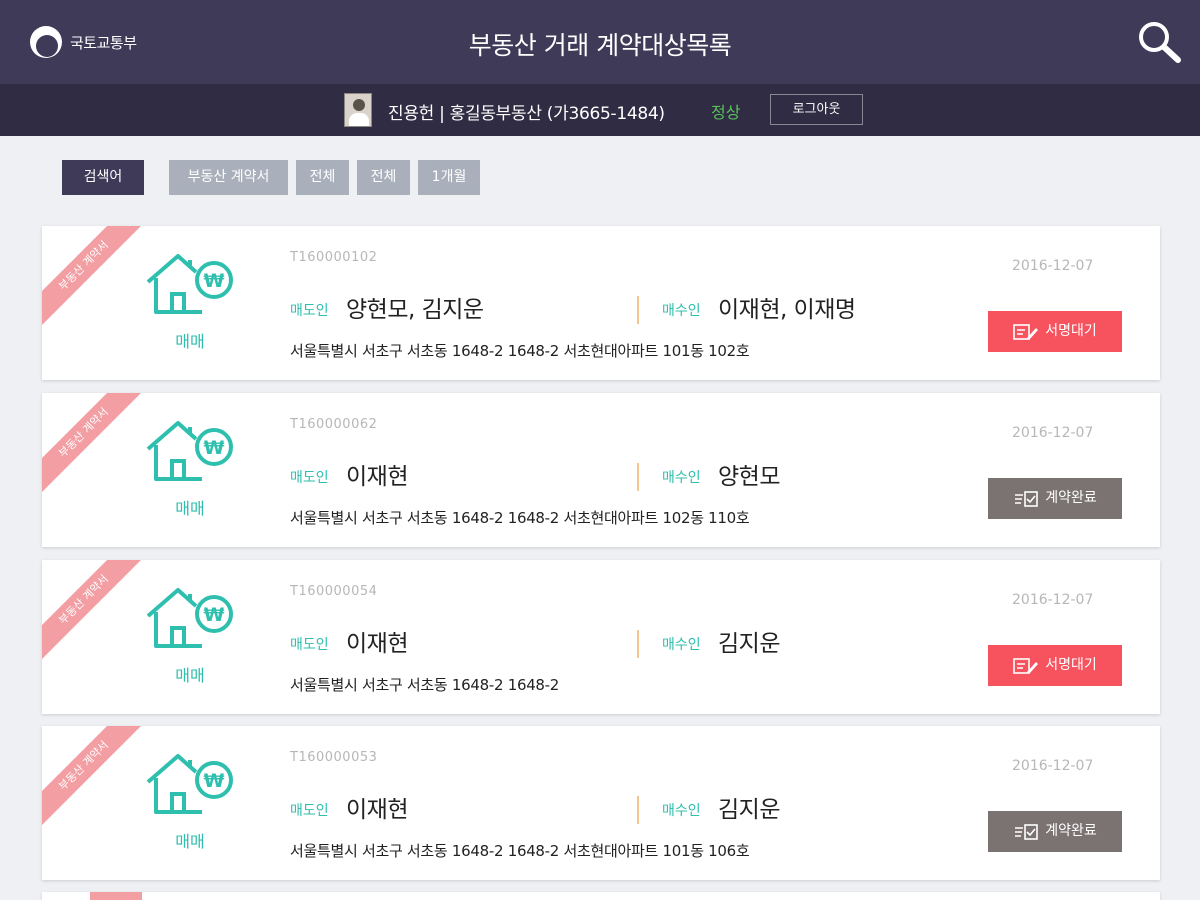  Describe the element at coordinates (816, 109) in the screenshot. I see `logout-button: 로그아웃` at that location.